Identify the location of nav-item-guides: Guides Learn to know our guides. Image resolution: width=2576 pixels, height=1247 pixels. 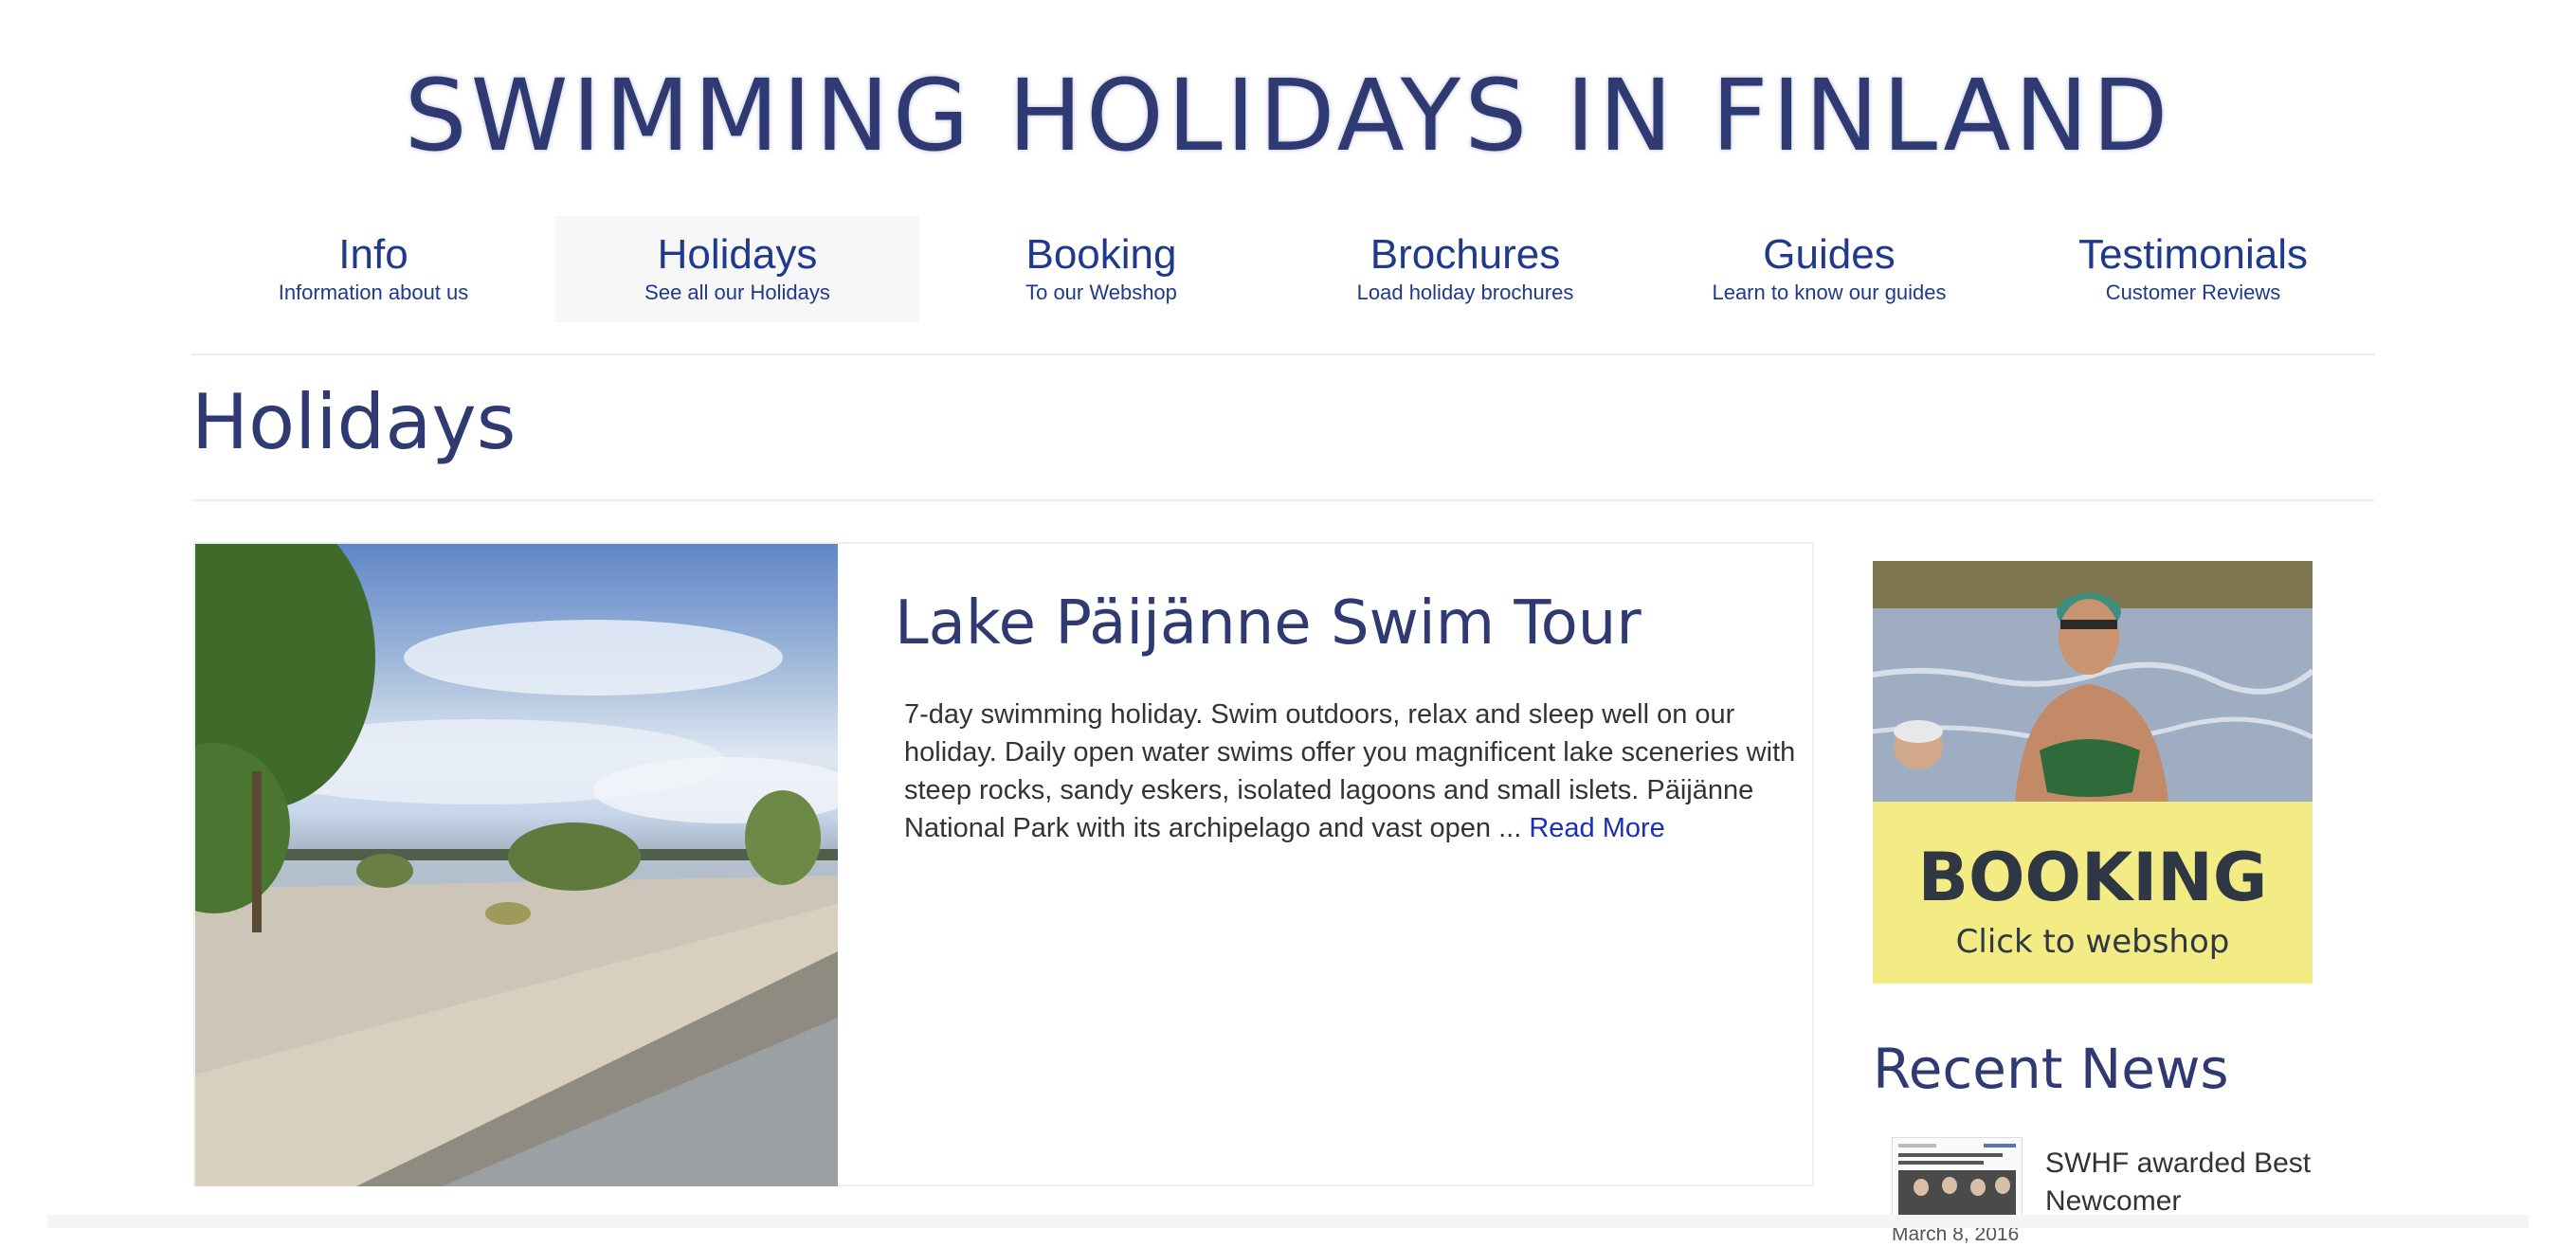
(1829, 269).